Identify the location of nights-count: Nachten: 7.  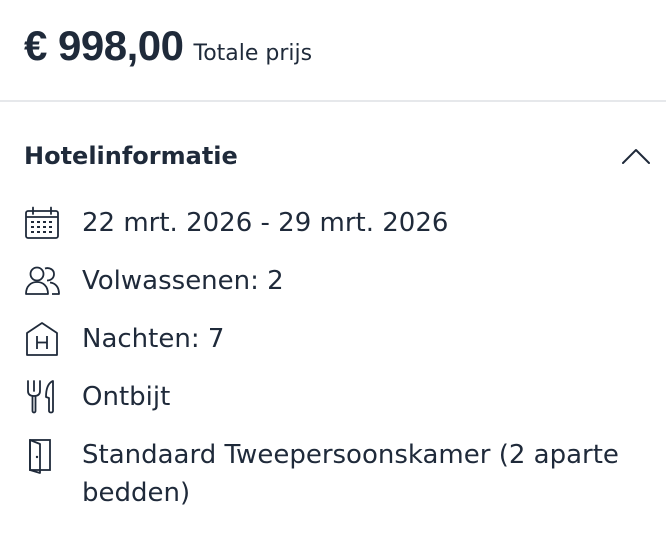
(153, 339).